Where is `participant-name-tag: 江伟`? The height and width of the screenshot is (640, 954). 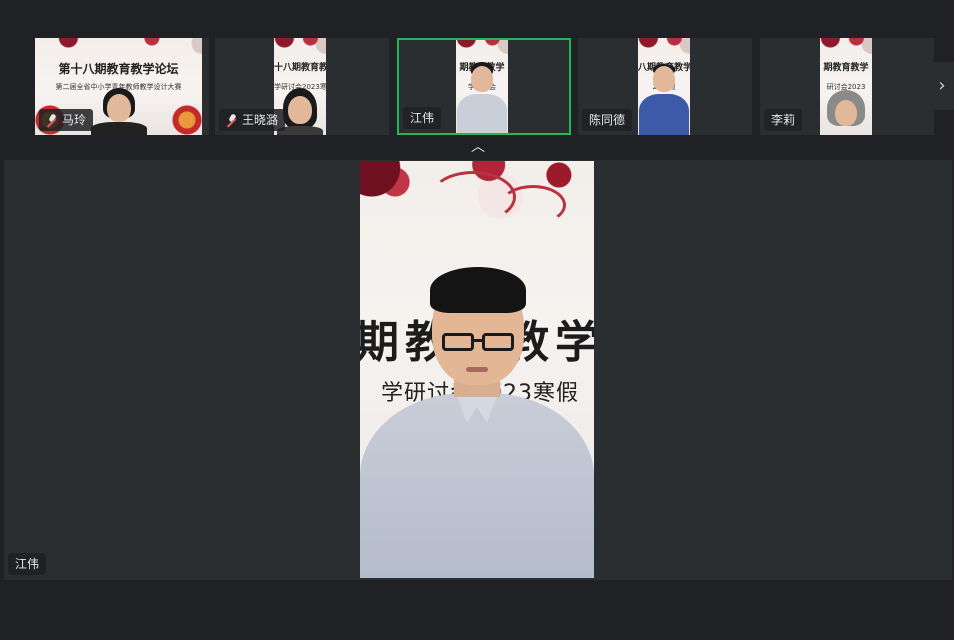
participant-name-tag: 江伟 is located at coordinates (422, 118).